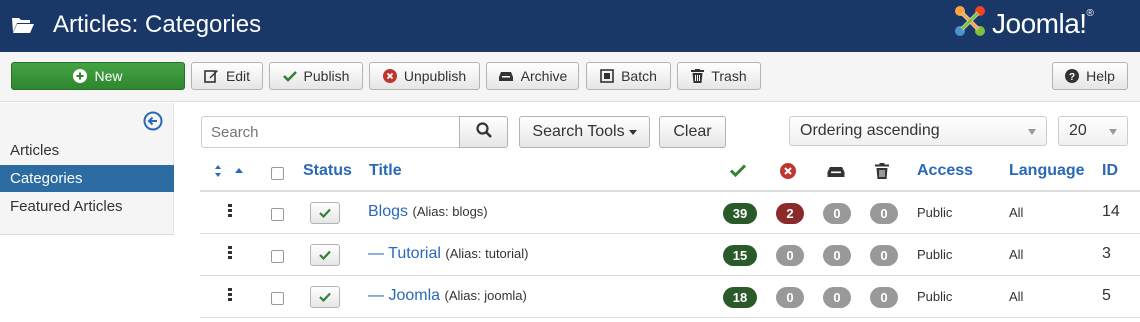 The image size is (1140, 322). Describe the element at coordinates (211, 76) in the screenshot. I see `edit-icon` at that location.